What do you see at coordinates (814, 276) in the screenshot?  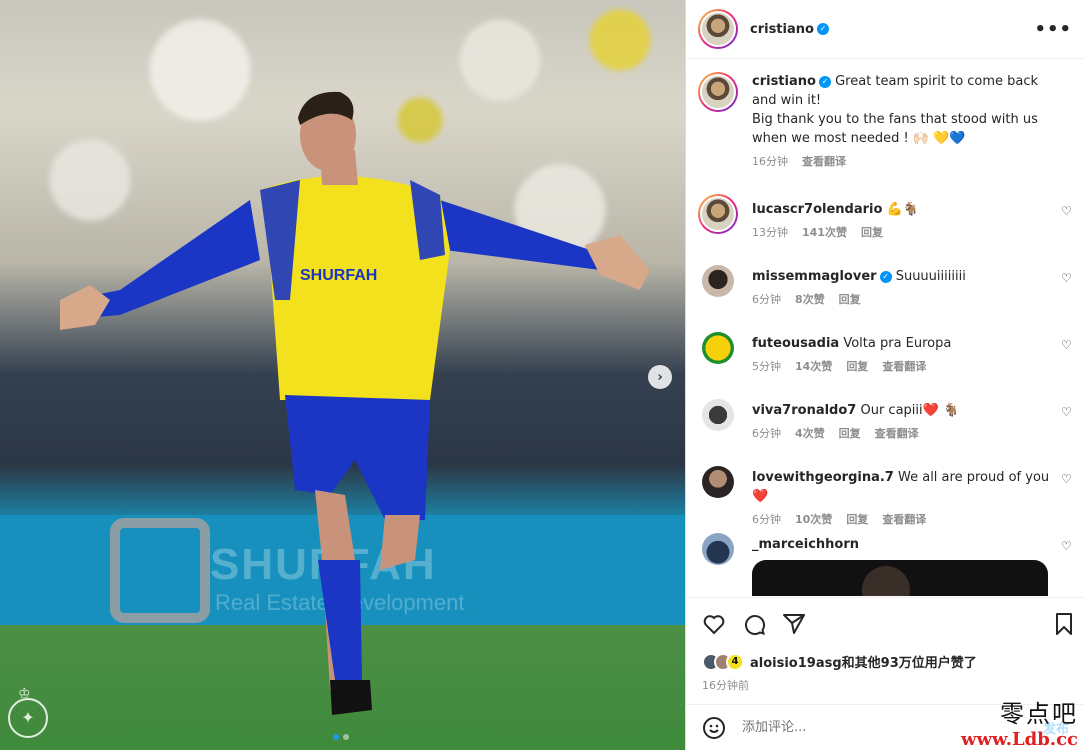 I see `comment-username: missemmaglover` at bounding box center [814, 276].